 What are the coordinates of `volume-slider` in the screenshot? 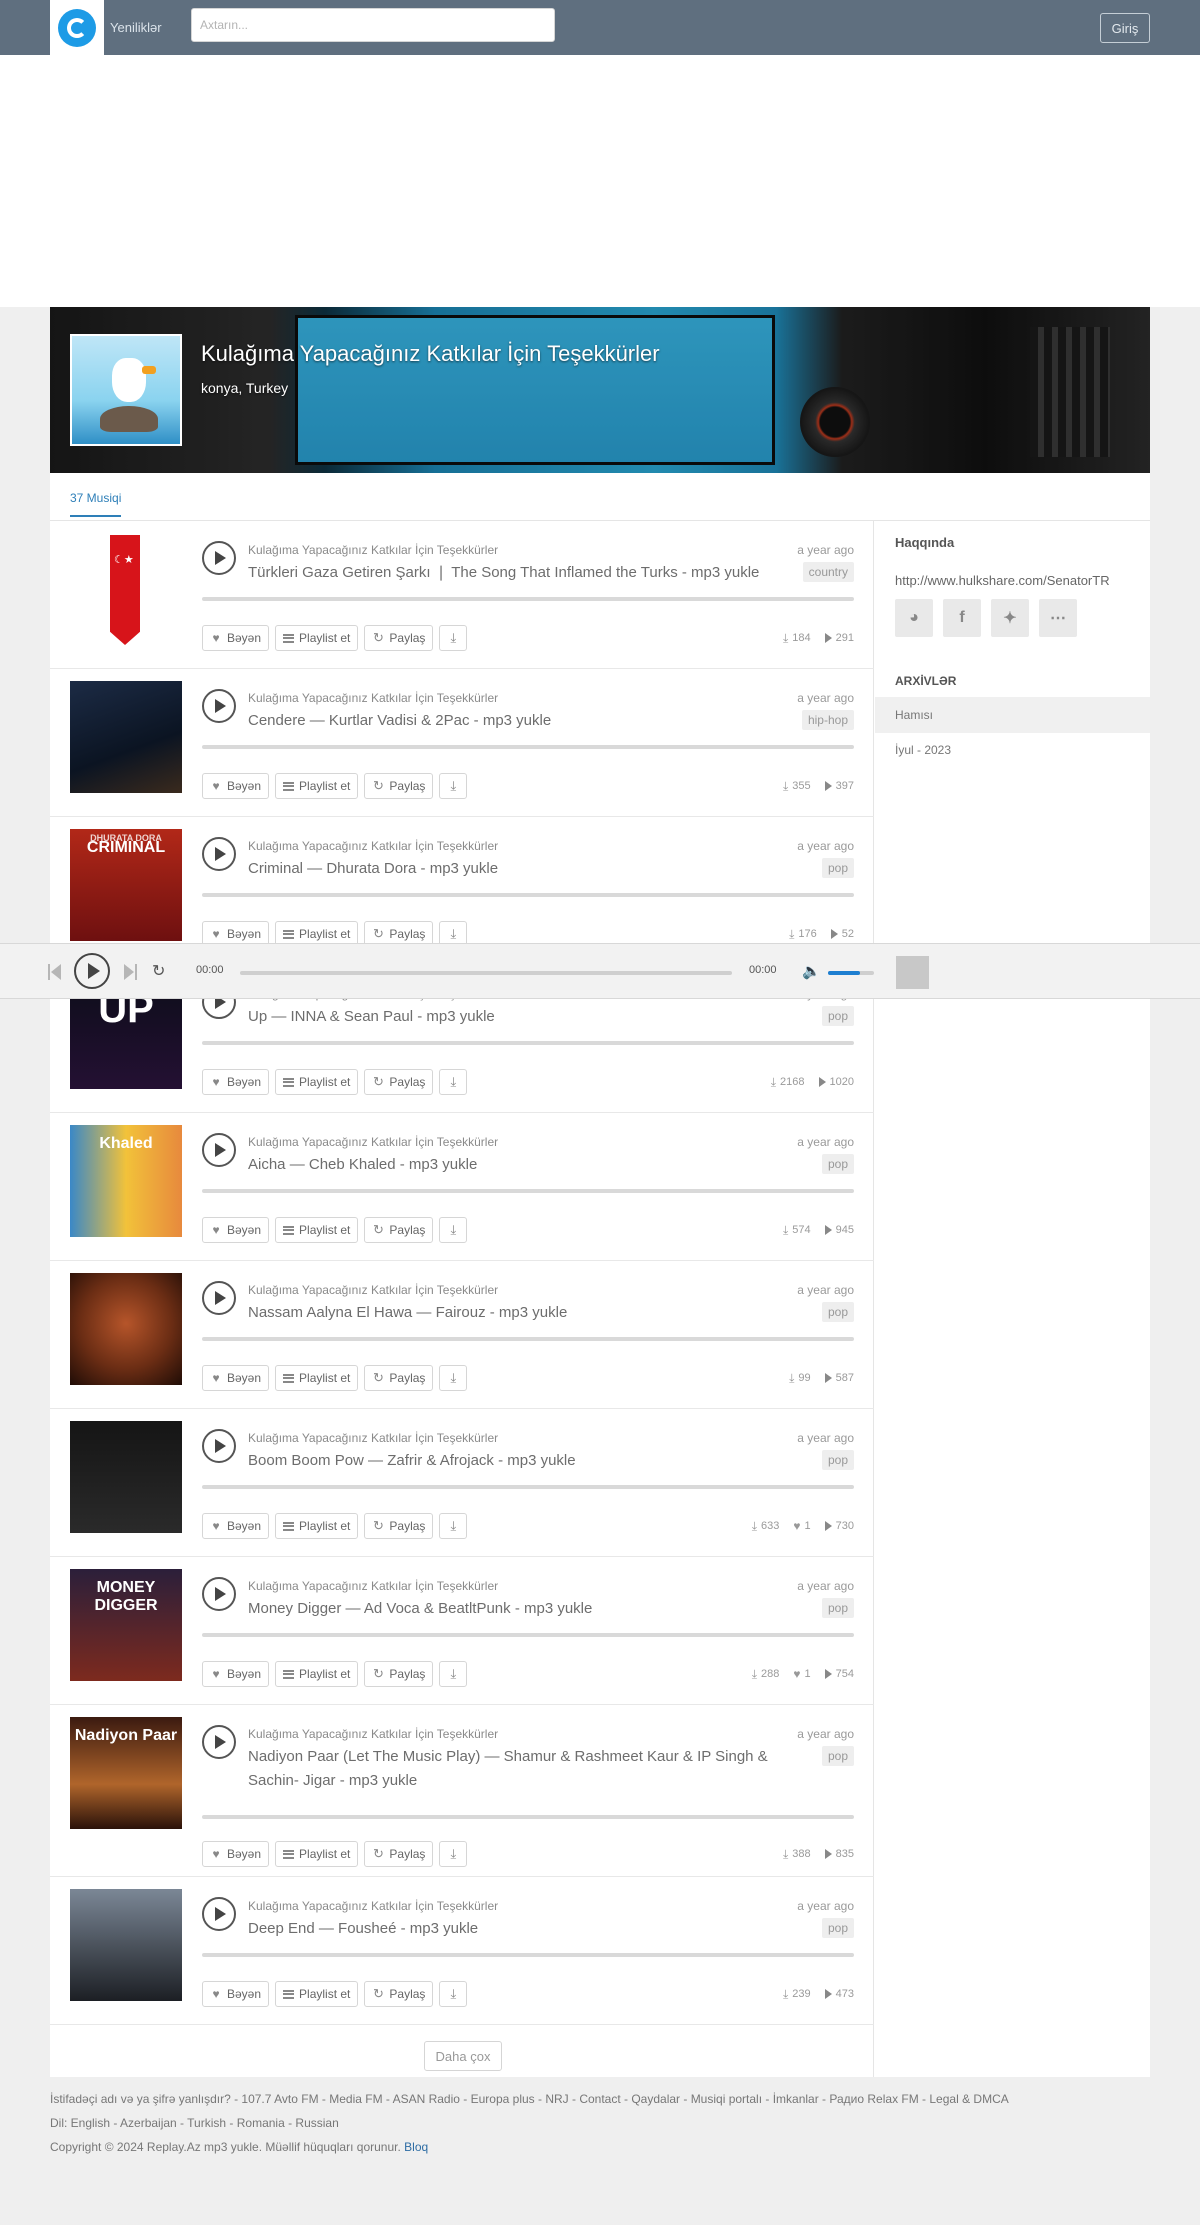 It's located at (851, 973).